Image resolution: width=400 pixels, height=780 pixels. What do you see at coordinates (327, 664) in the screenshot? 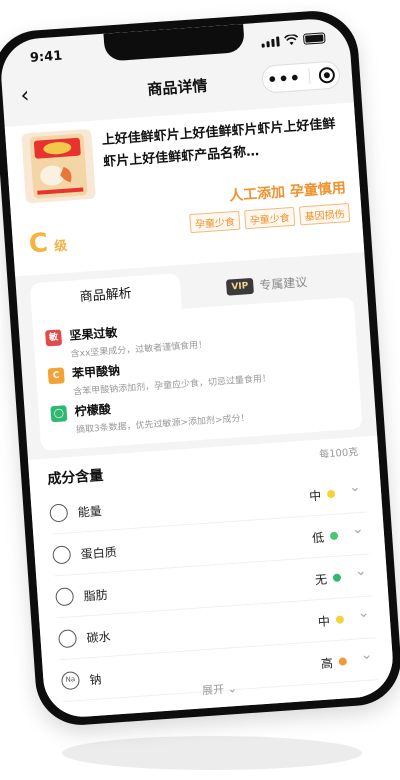
I see `nutrient-level: 高` at bounding box center [327, 664].